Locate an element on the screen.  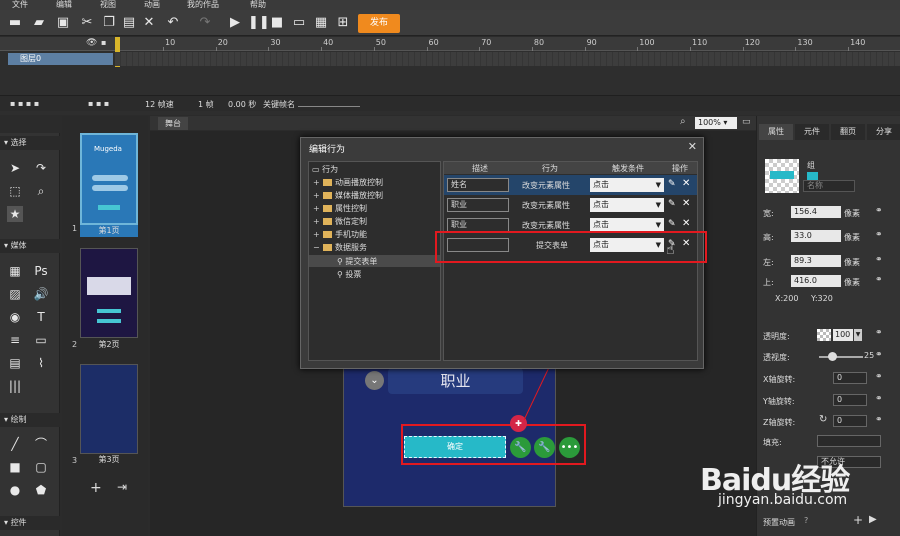
left-label: 左: is located at coordinates (768, 262).